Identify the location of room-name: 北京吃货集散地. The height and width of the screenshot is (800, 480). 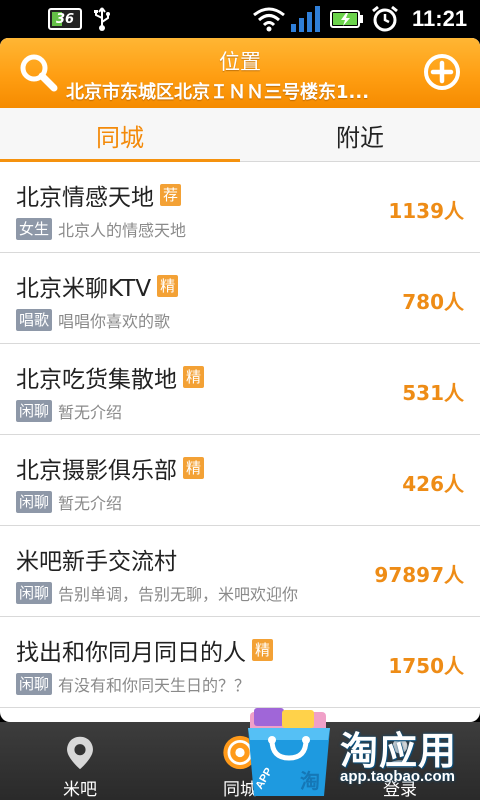
(96, 380).